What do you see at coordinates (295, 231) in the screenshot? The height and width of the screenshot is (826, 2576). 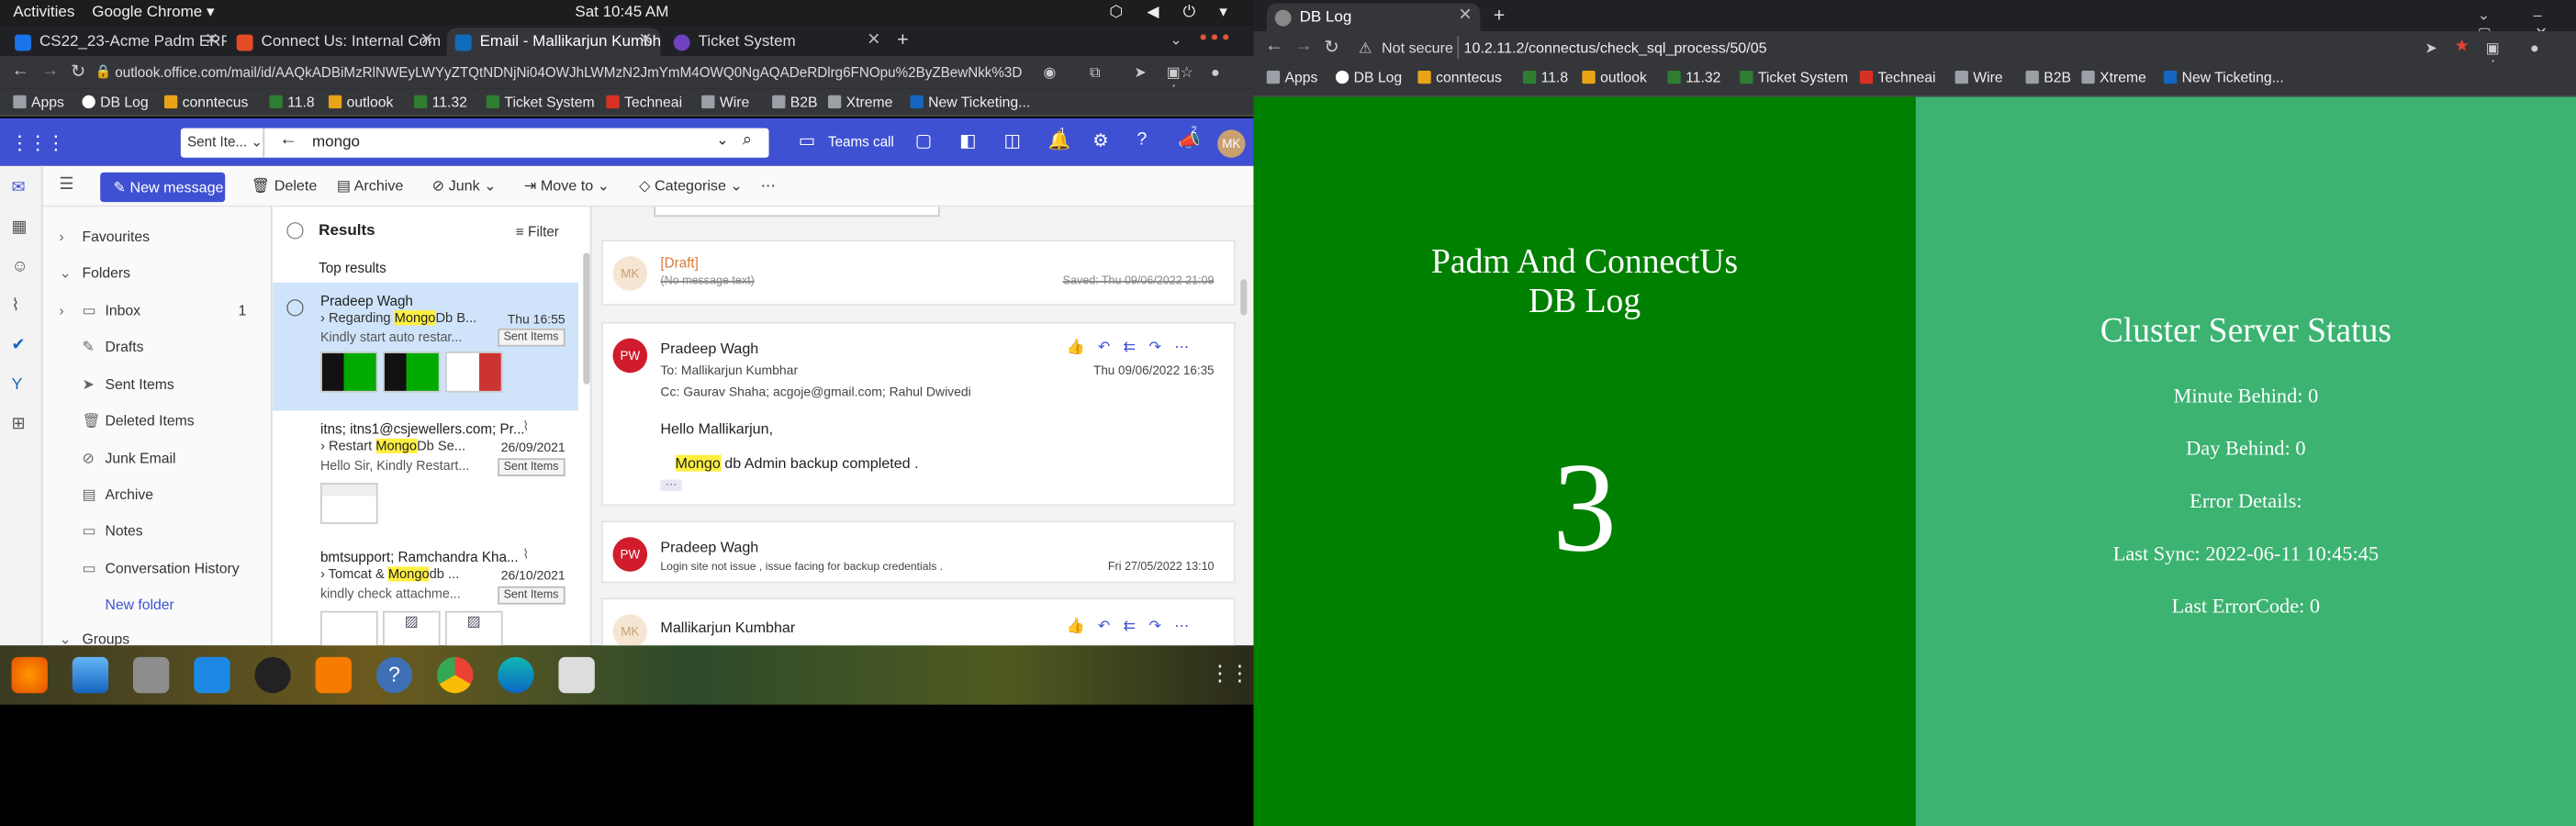 I see `select-all-checkbox: ◯` at bounding box center [295, 231].